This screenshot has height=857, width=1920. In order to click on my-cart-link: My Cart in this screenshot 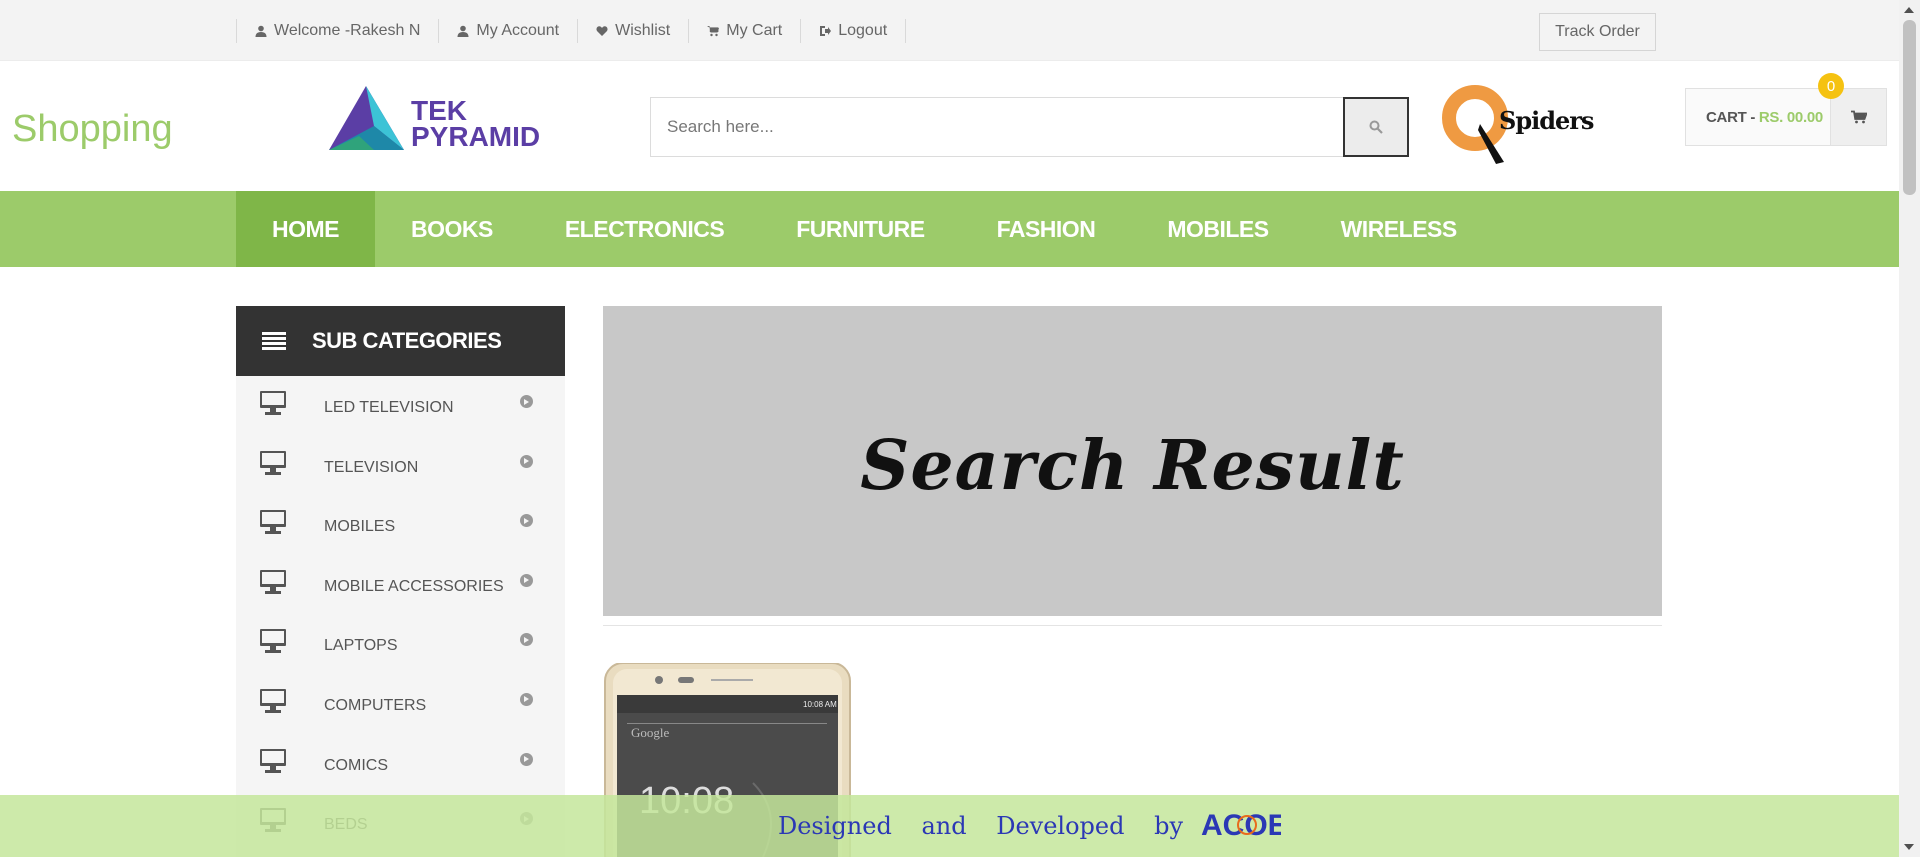, I will do `click(744, 31)`.